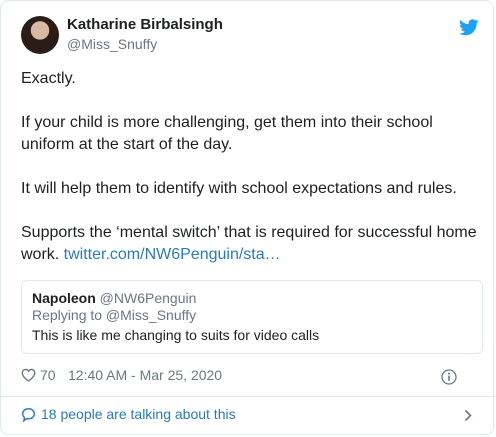 Image resolution: width=496 pixels, height=437 pixels. Describe the element at coordinates (48, 375) in the screenshot. I see `like-count: 70` at that location.